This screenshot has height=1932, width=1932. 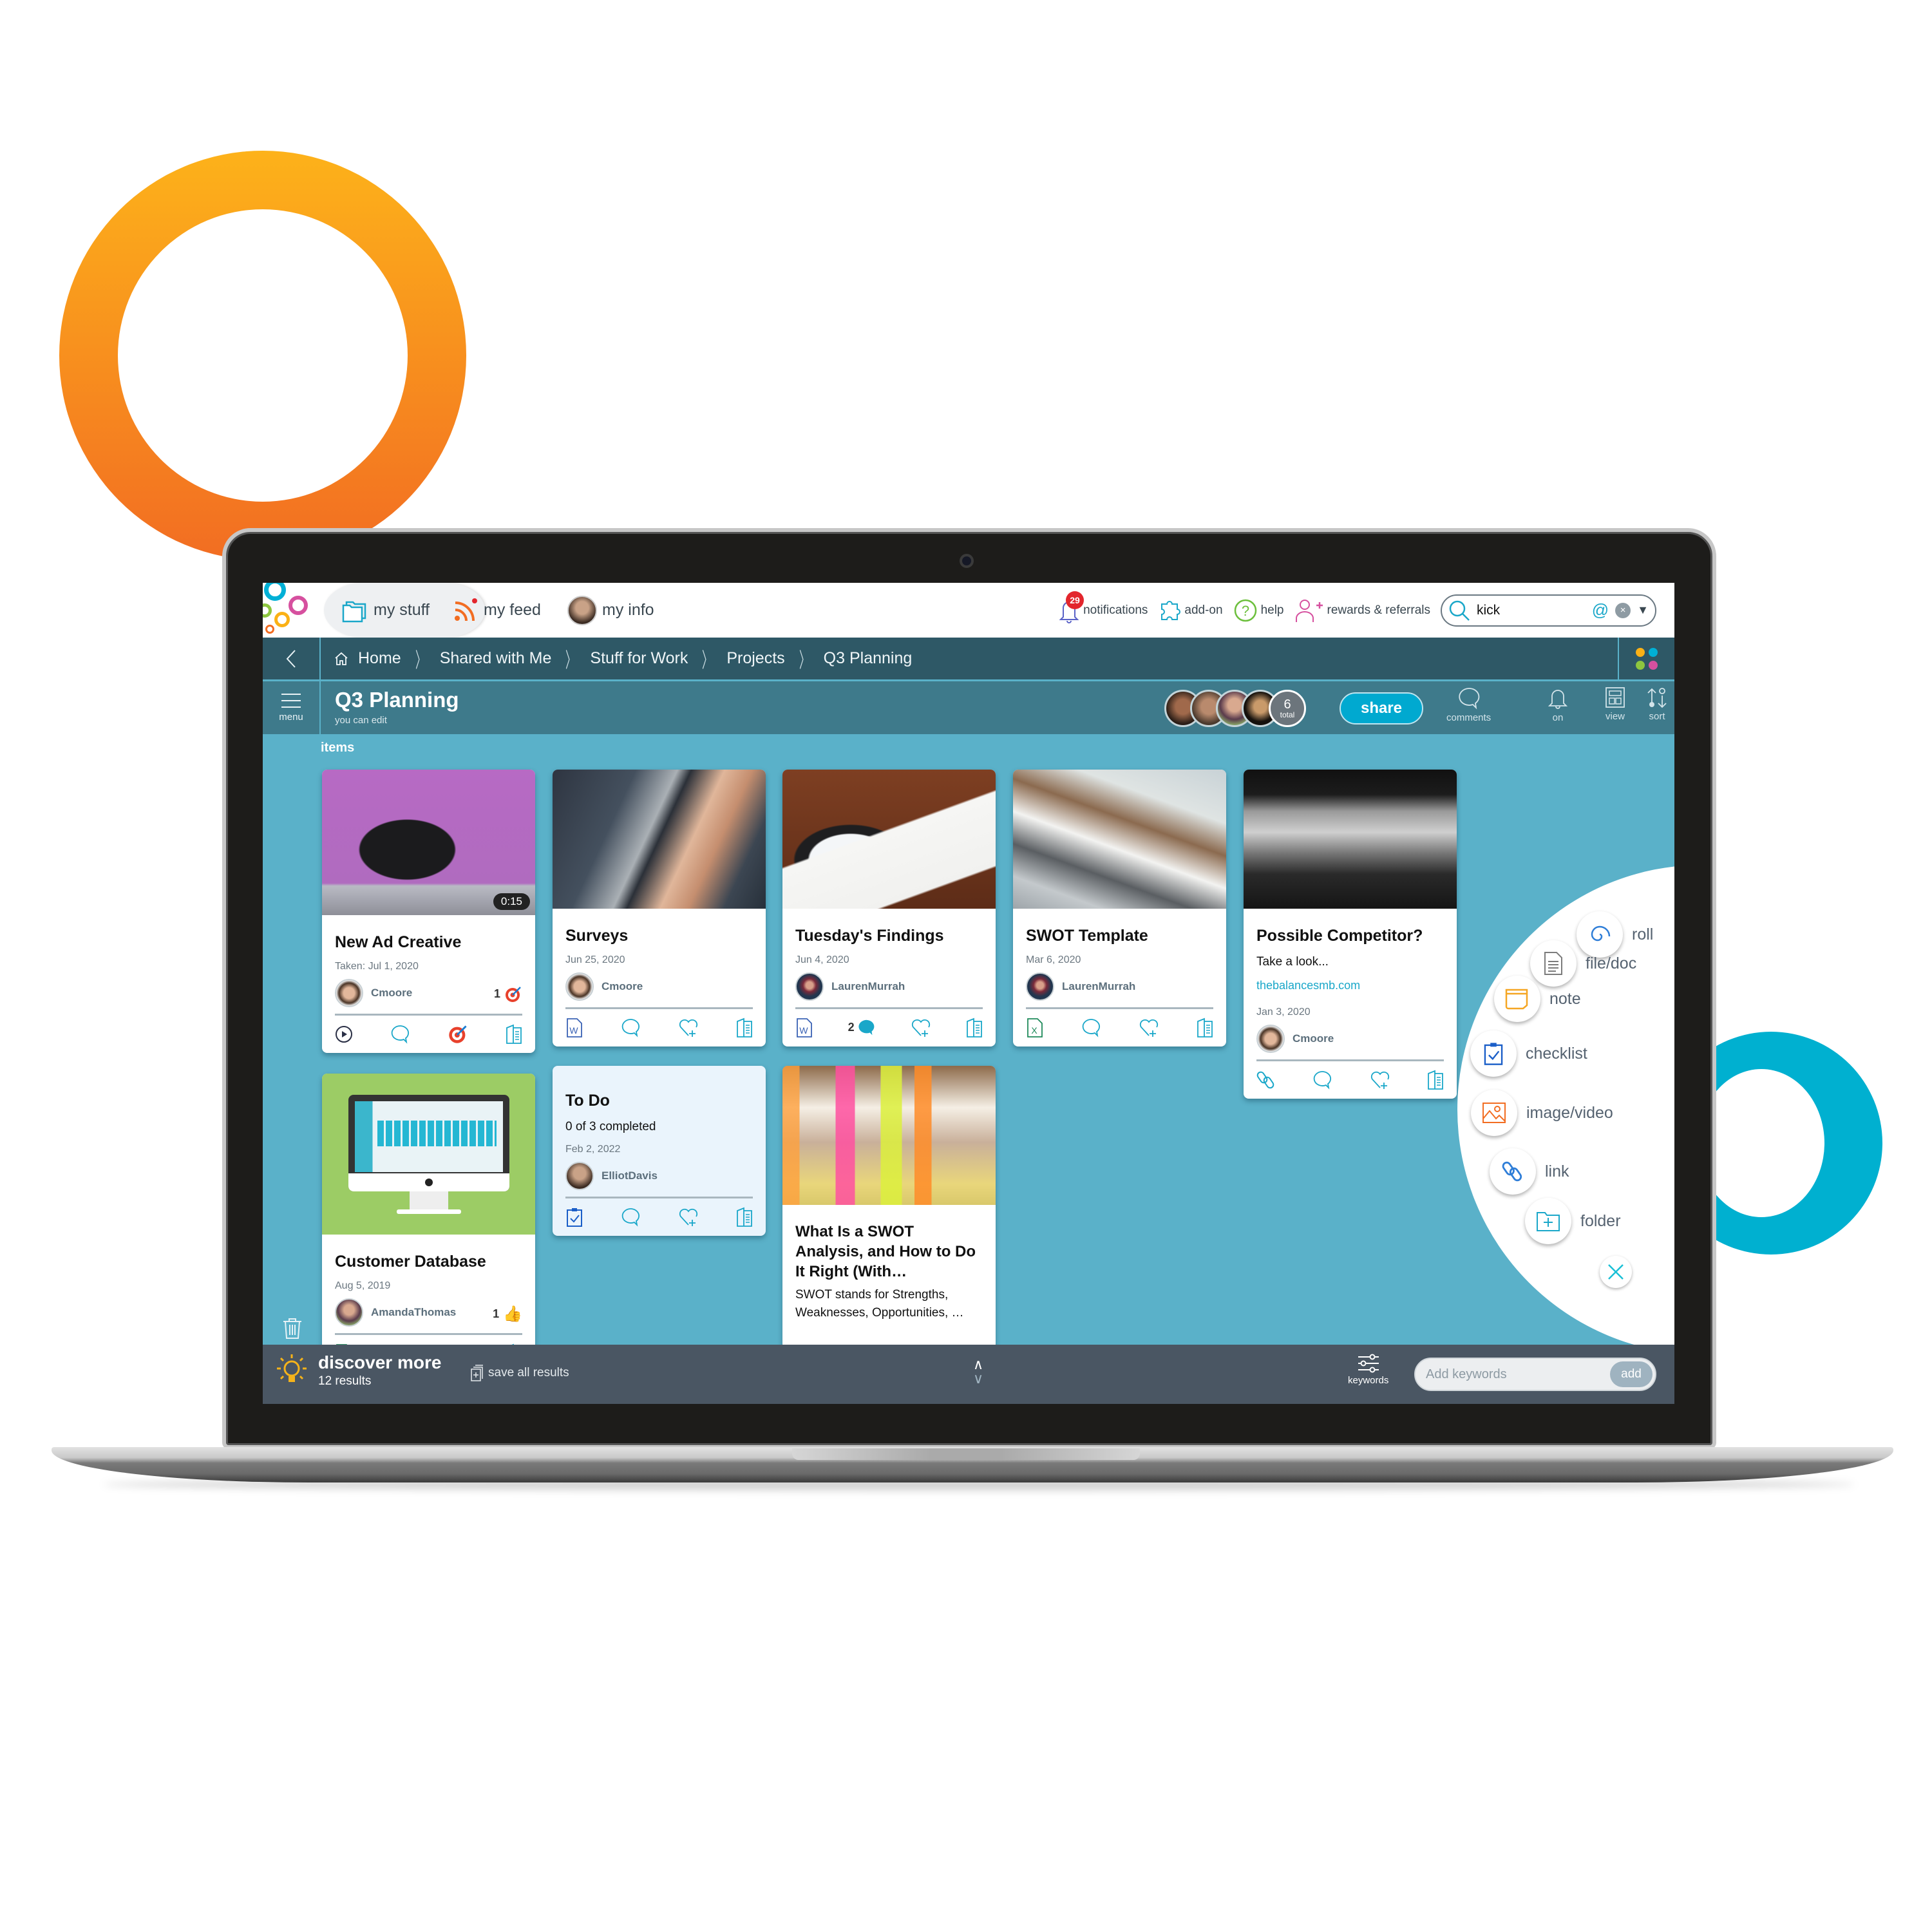 I want to click on add-checklist-button: checklist, so click(x=1529, y=1053).